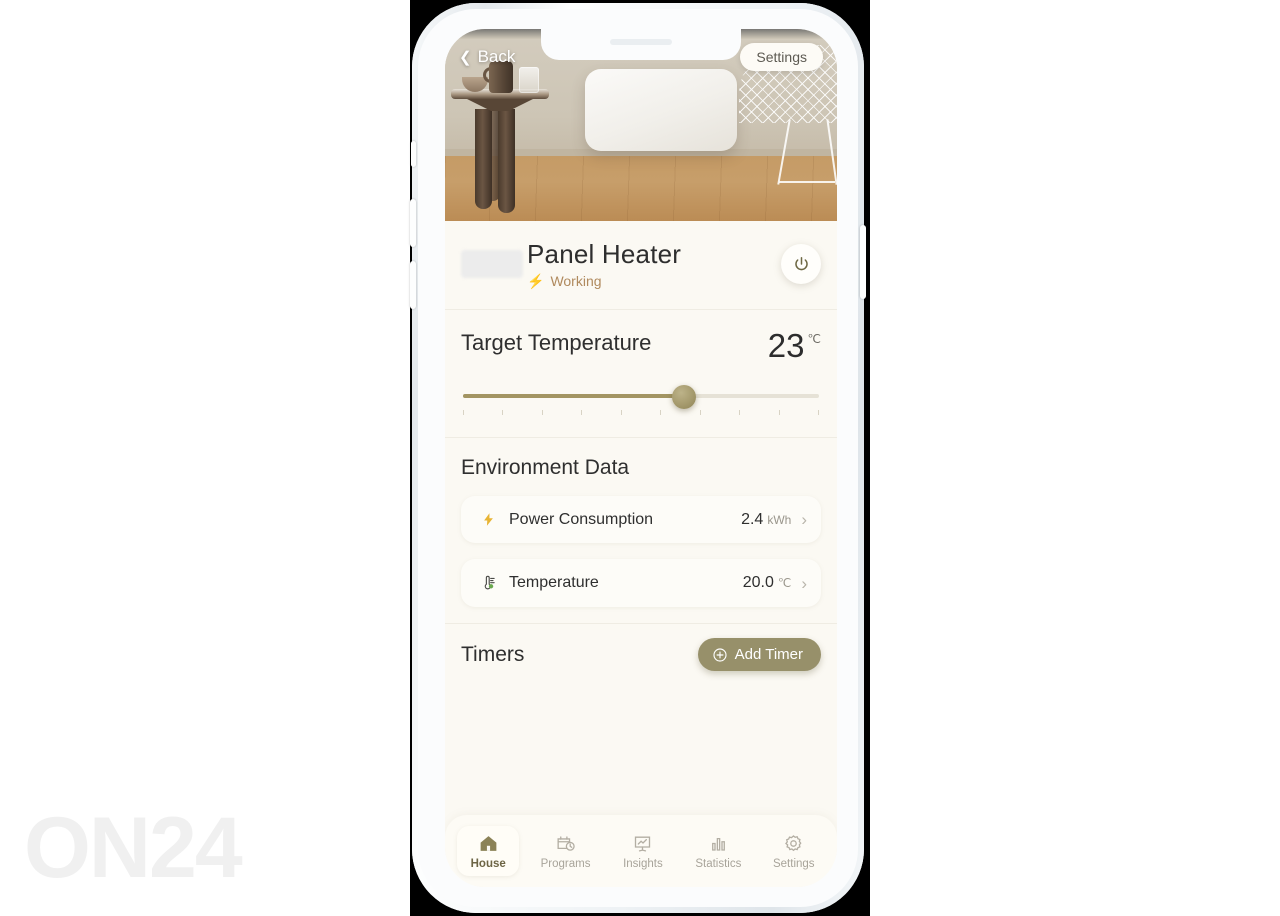 Image resolution: width=1280 pixels, height=916 pixels. I want to click on target-temperature-label: Target Temperature, so click(556, 342).